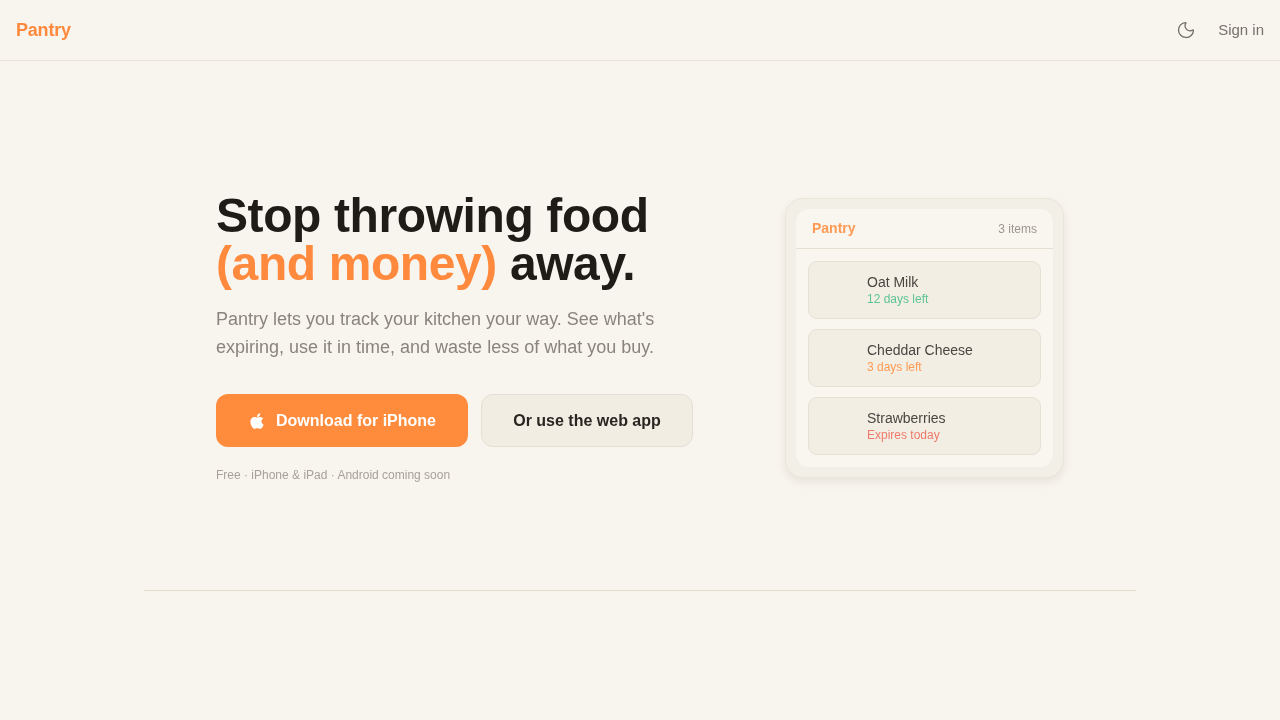  I want to click on theme-toggle-moon-icon, so click(1186, 30).